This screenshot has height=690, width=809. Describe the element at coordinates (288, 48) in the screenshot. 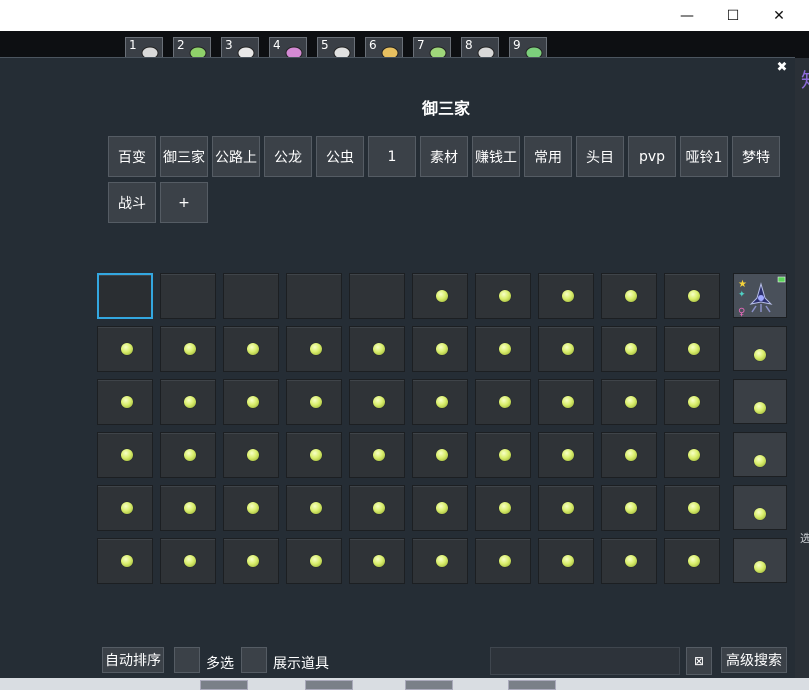

I see `hotbar-slot: 4` at that location.